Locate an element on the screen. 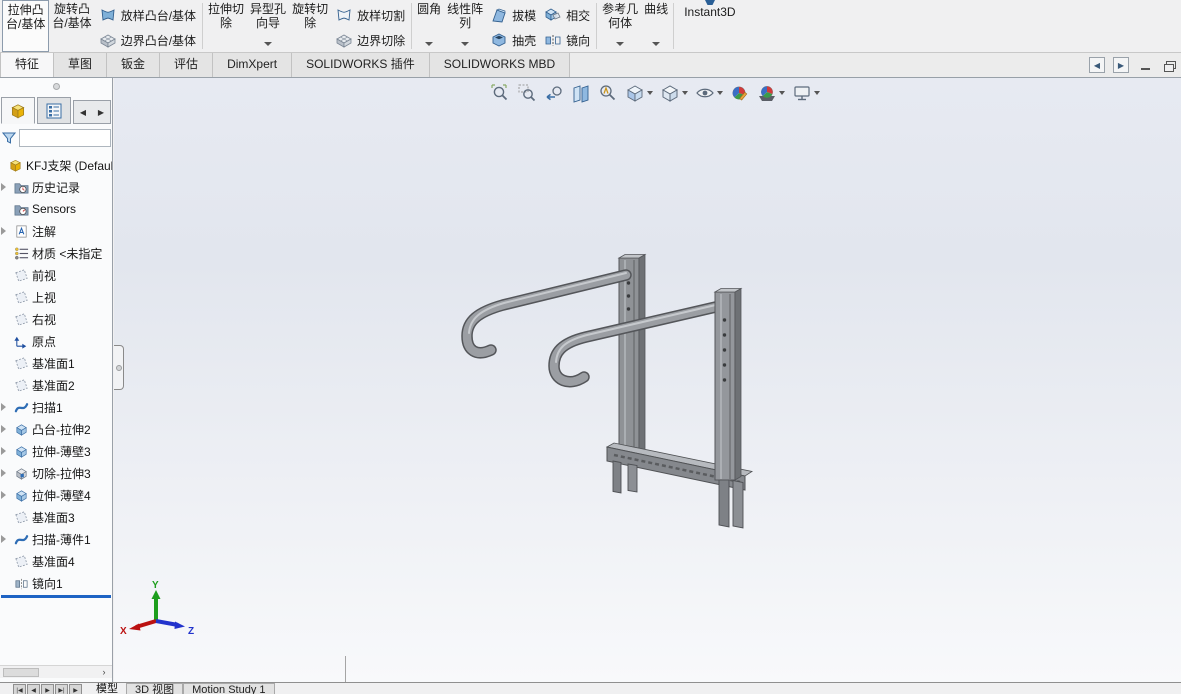  revolved-boss-base-button: 旋转凸 台/基体 is located at coordinates (71, 26).